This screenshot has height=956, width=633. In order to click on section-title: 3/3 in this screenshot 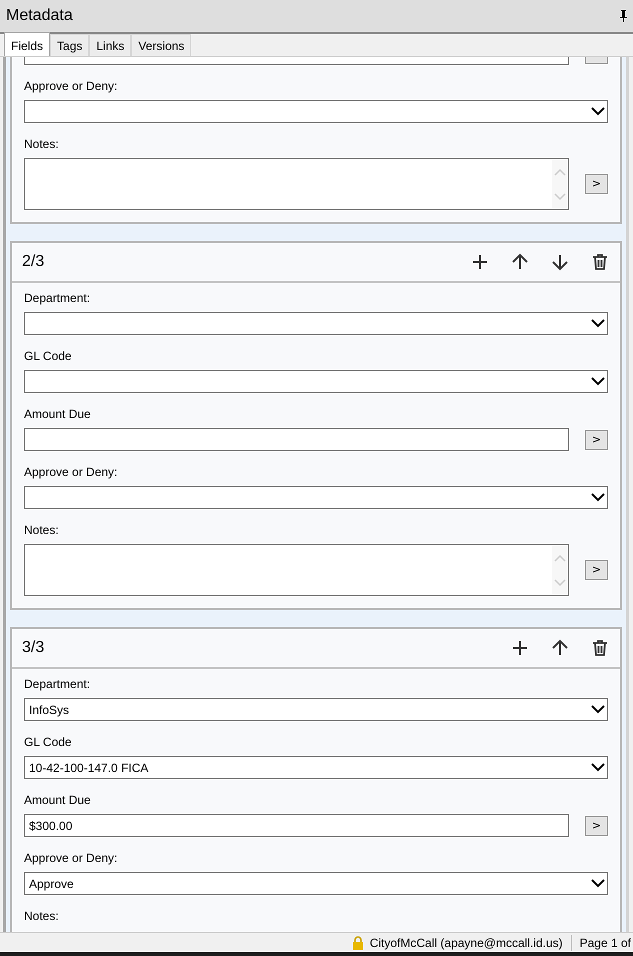, I will do `click(33, 648)`.